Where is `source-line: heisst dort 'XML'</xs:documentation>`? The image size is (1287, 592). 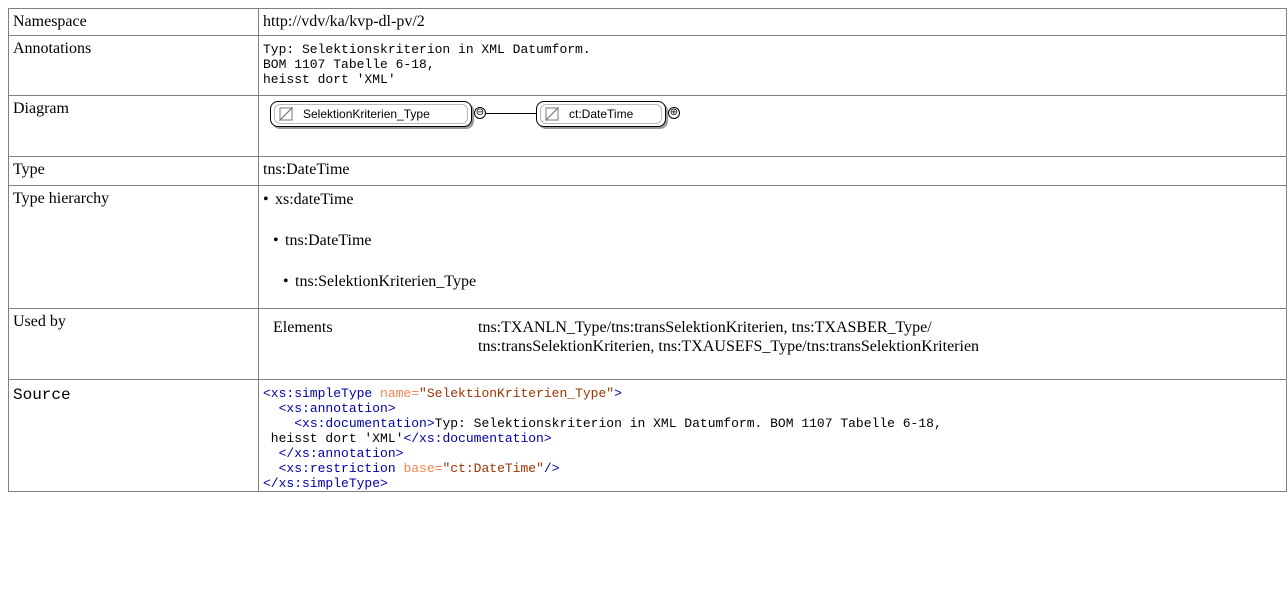
source-line: heisst dort 'XML'</xs:documentation> is located at coordinates (407, 438).